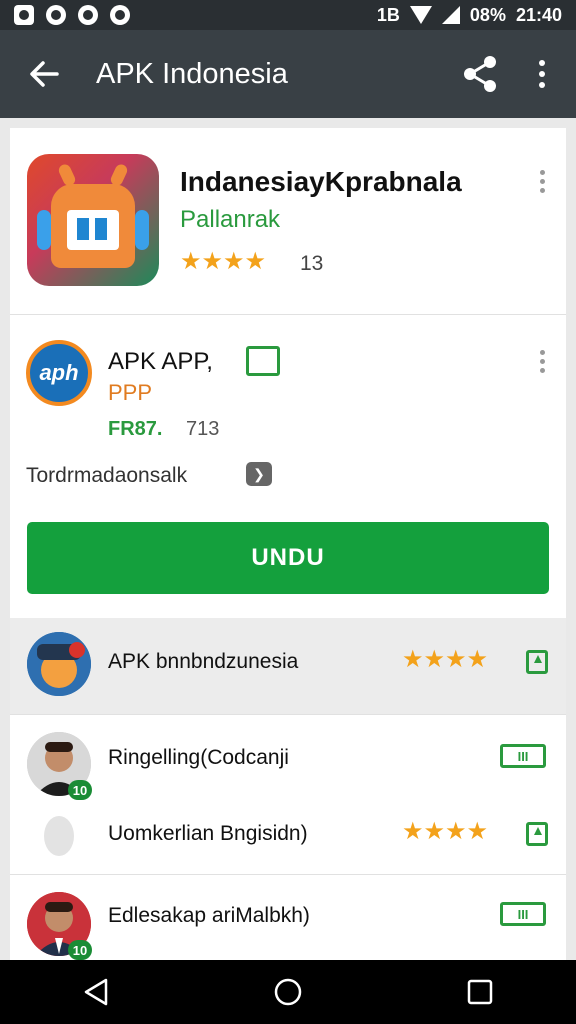  Describe the element at coordinates (230, 220) in the screenshot. I see `featured-app-developer: Pallanrak` at that location.